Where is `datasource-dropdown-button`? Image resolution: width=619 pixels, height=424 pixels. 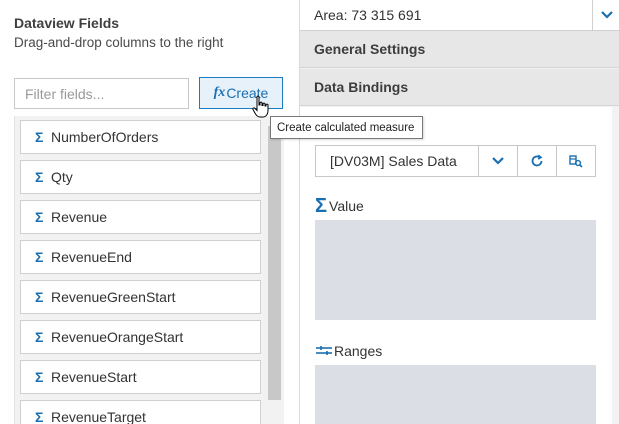 datasource-dropdown-button is located at coordinates (497, 161).